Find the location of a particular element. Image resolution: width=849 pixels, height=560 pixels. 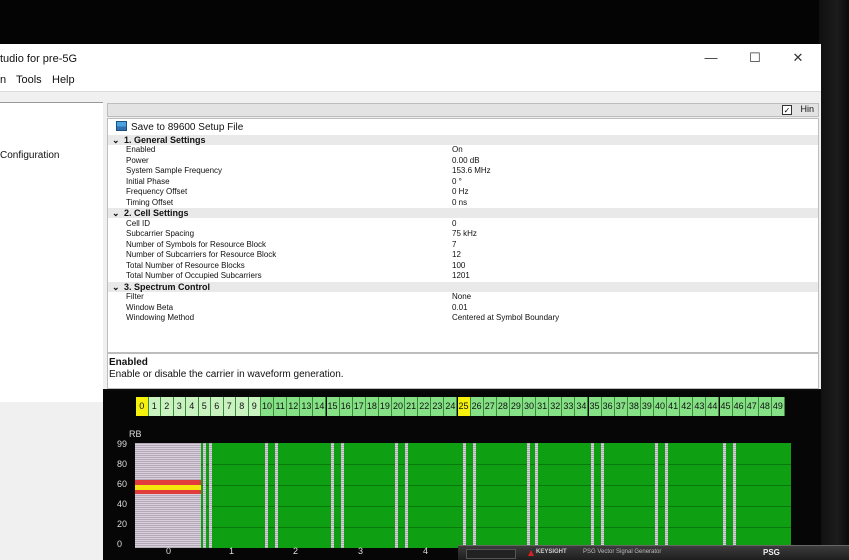

subframe-cell: 47 is located at coordinates (752, 406).